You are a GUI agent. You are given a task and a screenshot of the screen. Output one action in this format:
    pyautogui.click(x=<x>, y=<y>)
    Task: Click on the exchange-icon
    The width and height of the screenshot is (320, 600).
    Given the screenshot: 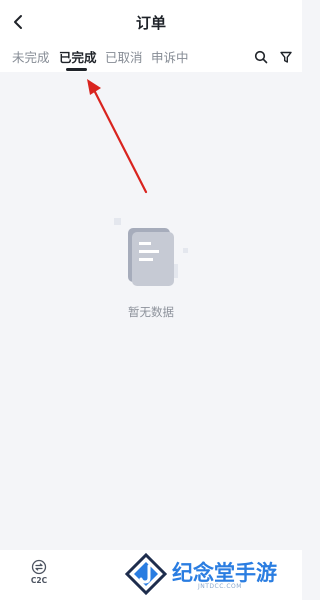 What is the action you would take?
    pyautogui.click(x=39, y=567)
    